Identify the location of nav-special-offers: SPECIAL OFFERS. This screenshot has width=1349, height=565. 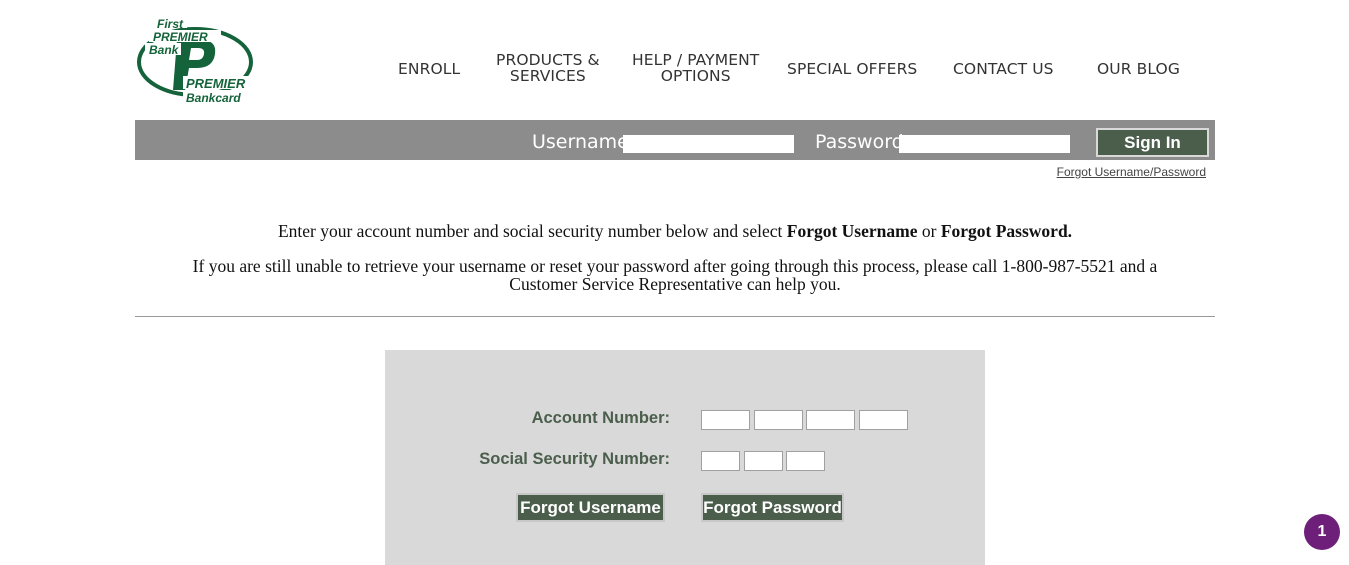
(852, 69).